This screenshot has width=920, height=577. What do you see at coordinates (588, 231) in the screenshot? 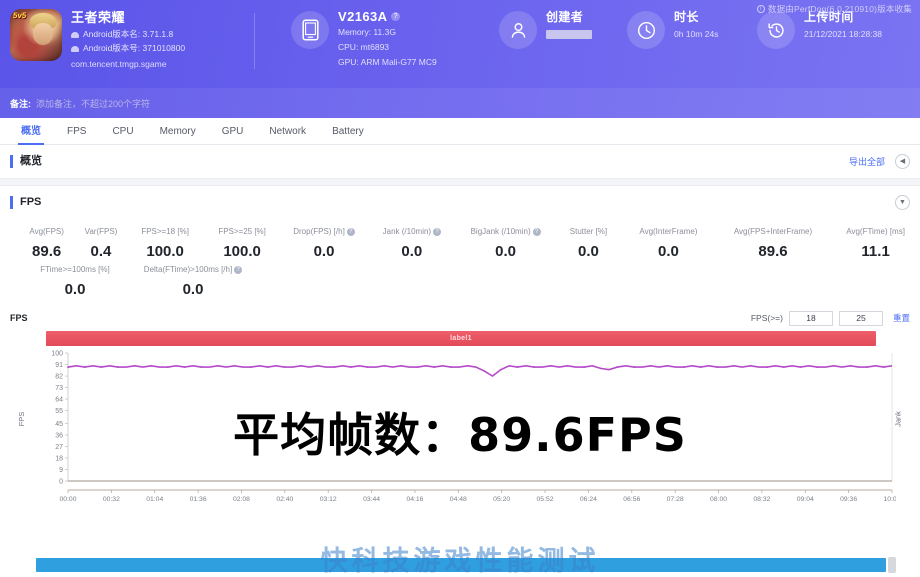
I see `metric-label-text: Stutter [%]` at bounding box center [588, 231].